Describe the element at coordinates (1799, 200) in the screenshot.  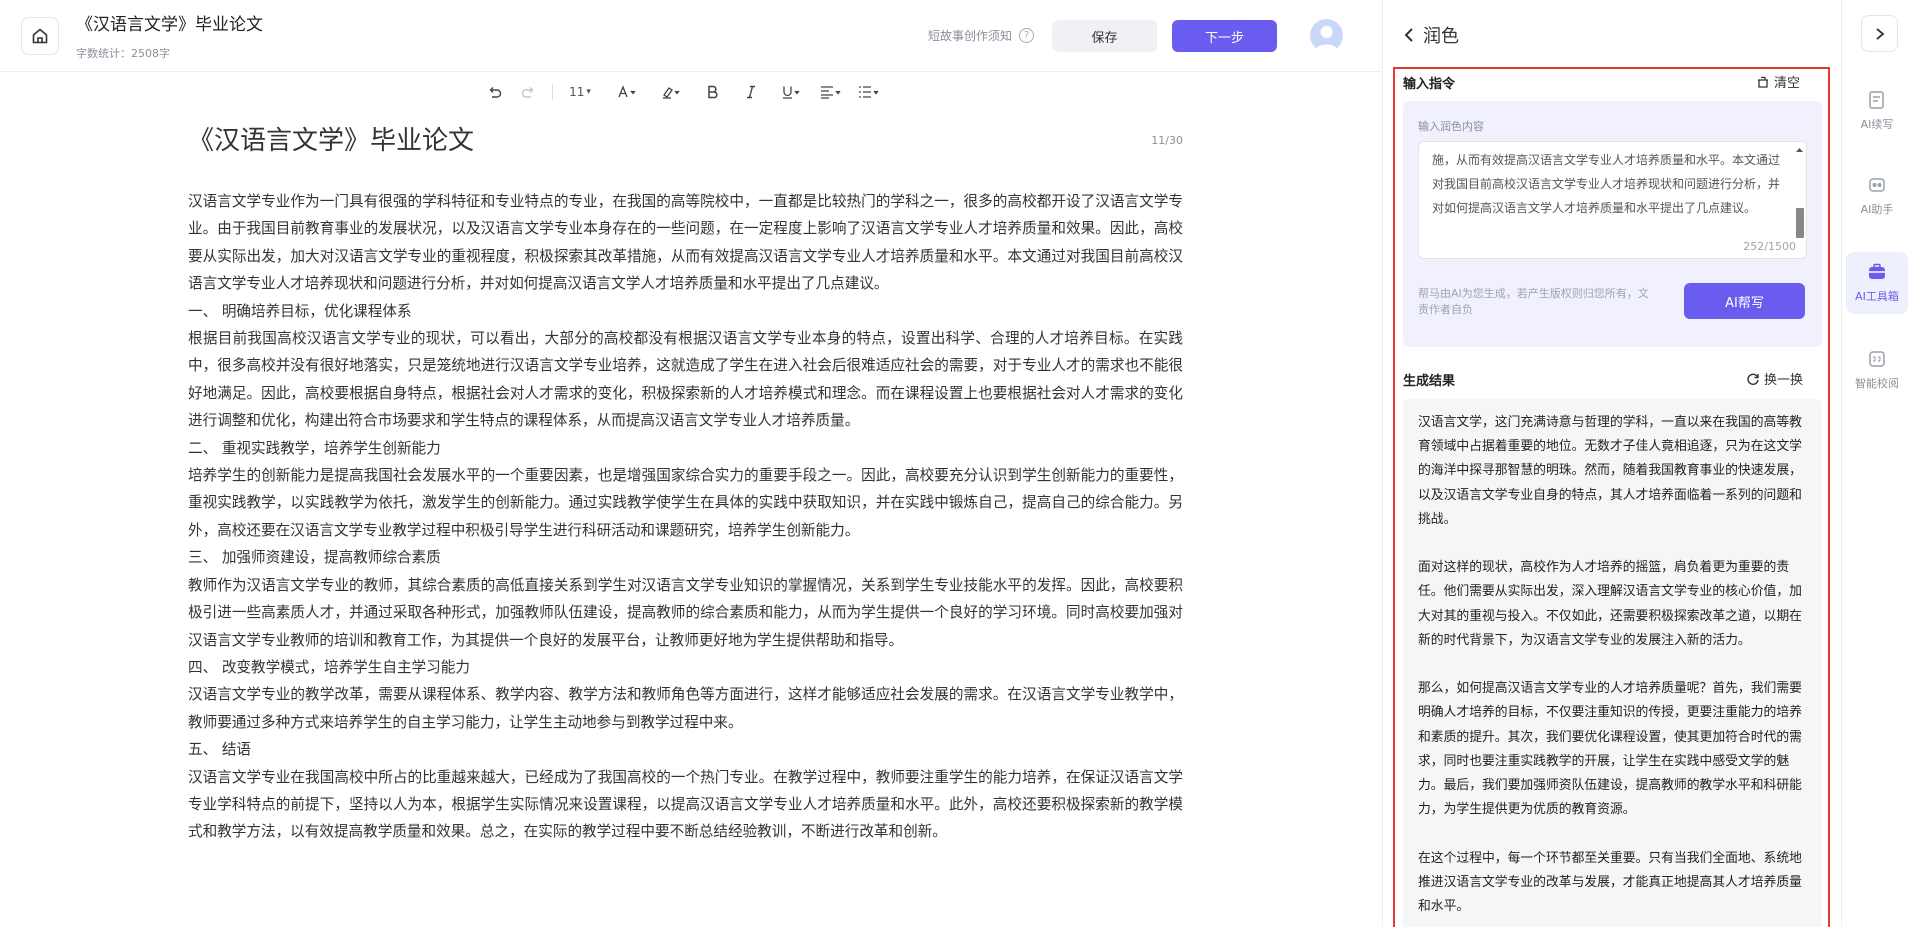
I see `scrollbar` at that location.